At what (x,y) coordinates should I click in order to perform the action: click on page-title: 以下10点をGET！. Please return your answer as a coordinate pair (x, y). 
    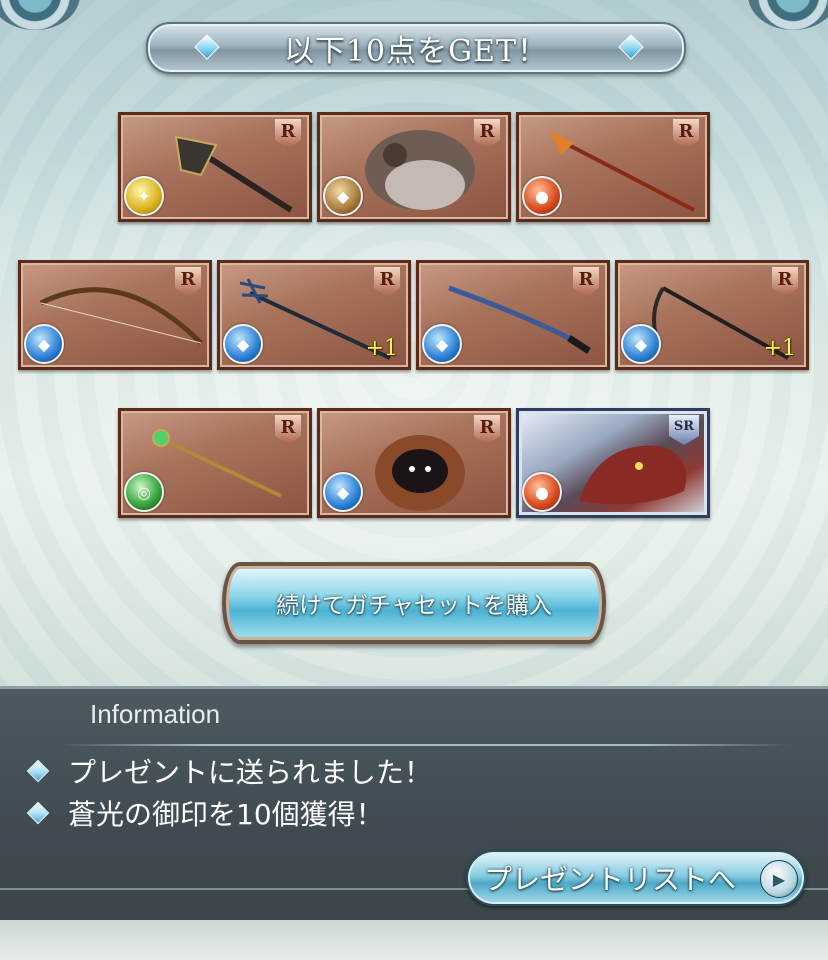
    Looking at the image, I should click on (416, 51).